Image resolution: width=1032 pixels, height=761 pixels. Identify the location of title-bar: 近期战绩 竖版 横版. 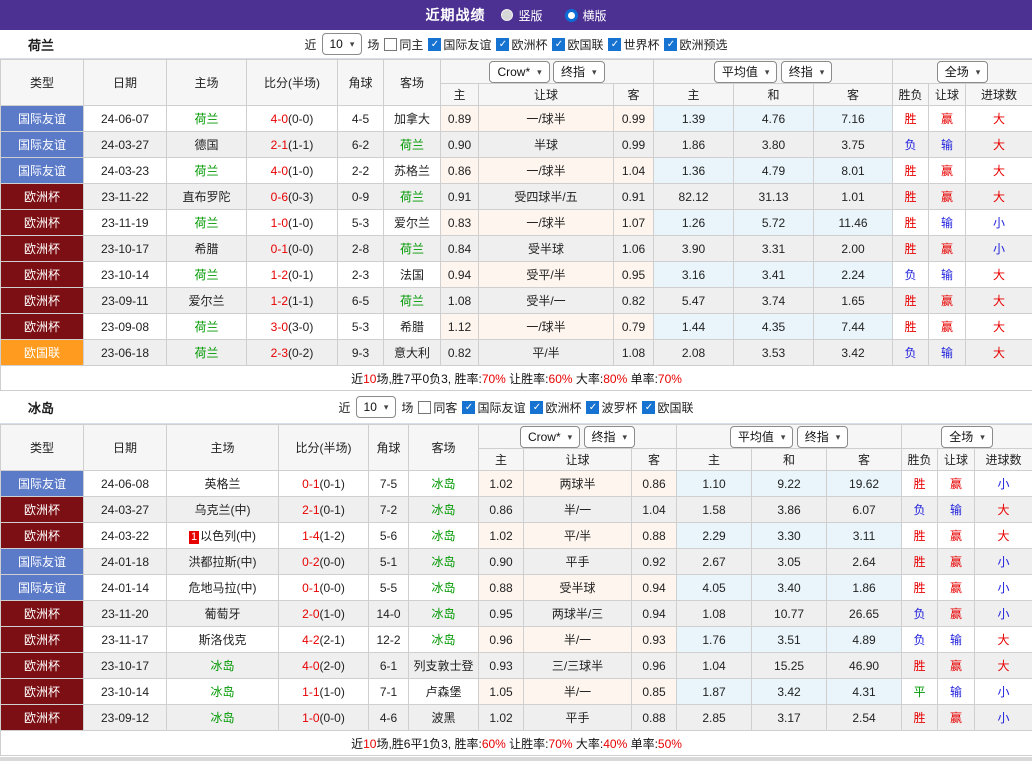
(516, 15).